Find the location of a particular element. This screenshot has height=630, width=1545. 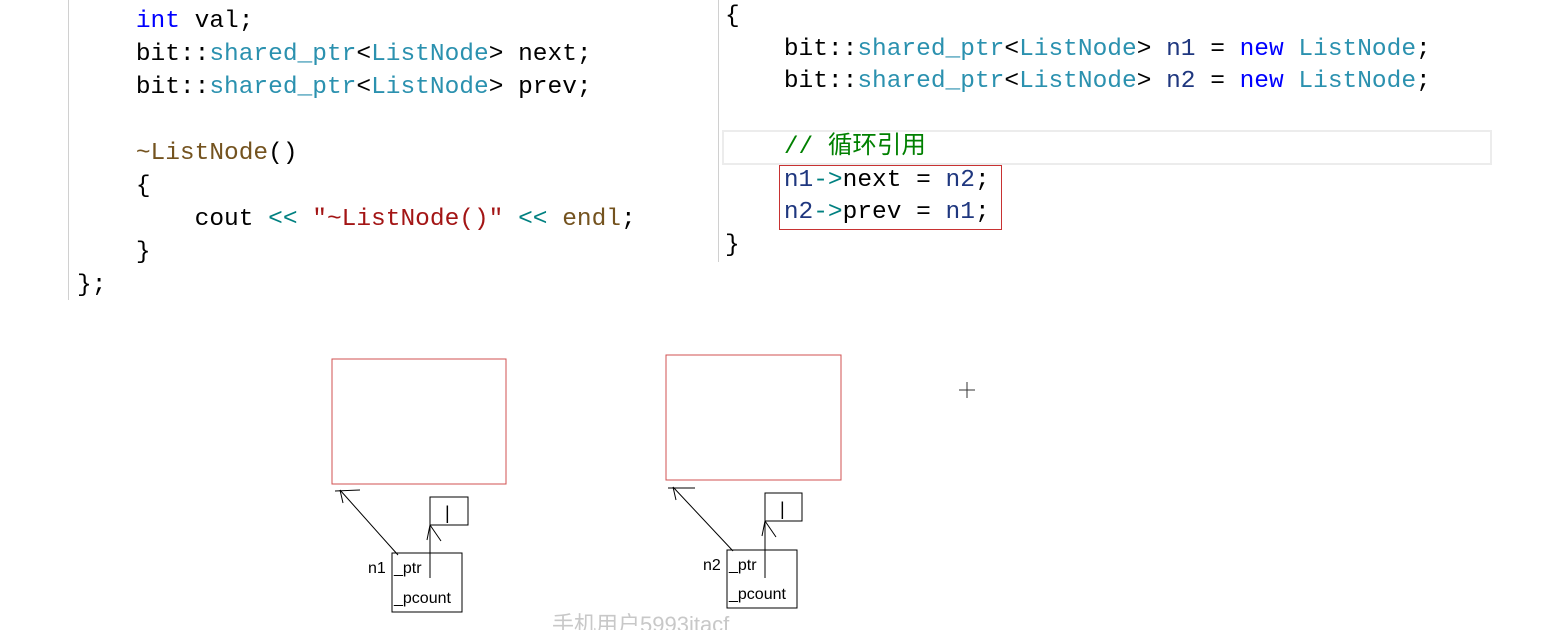

n1-label: n1 is located at coordinates (377, 568).